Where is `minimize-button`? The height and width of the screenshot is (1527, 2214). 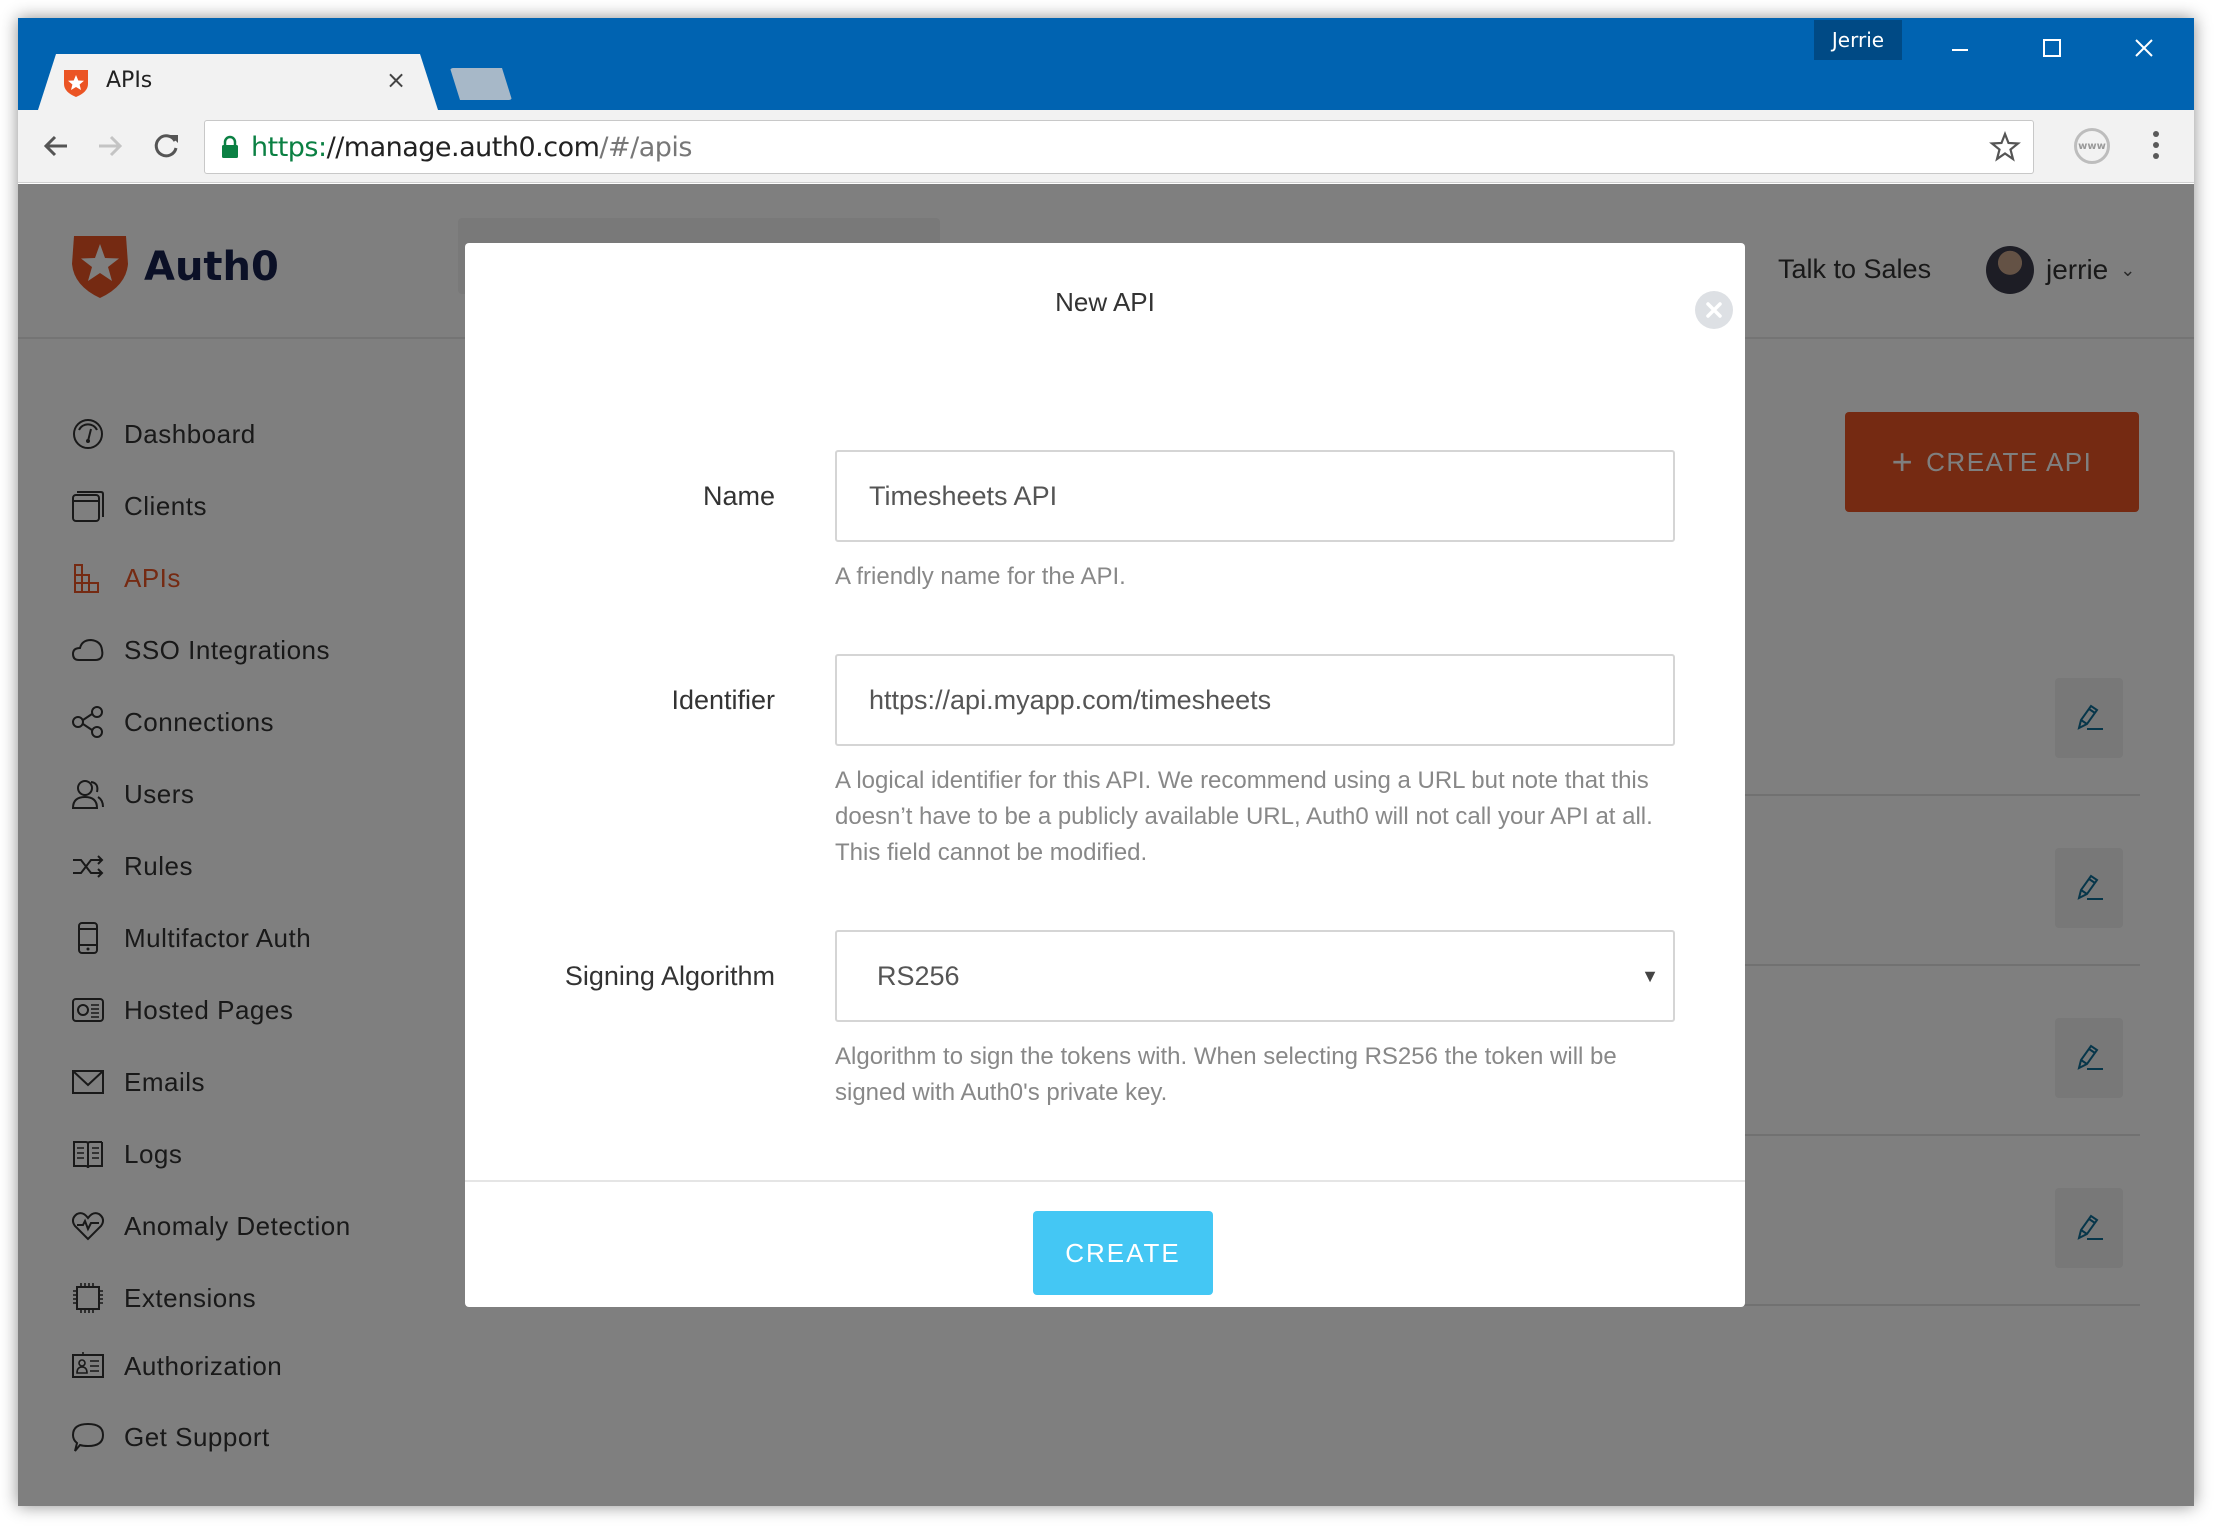 minimize-button is located at coordinates (1960, 48).